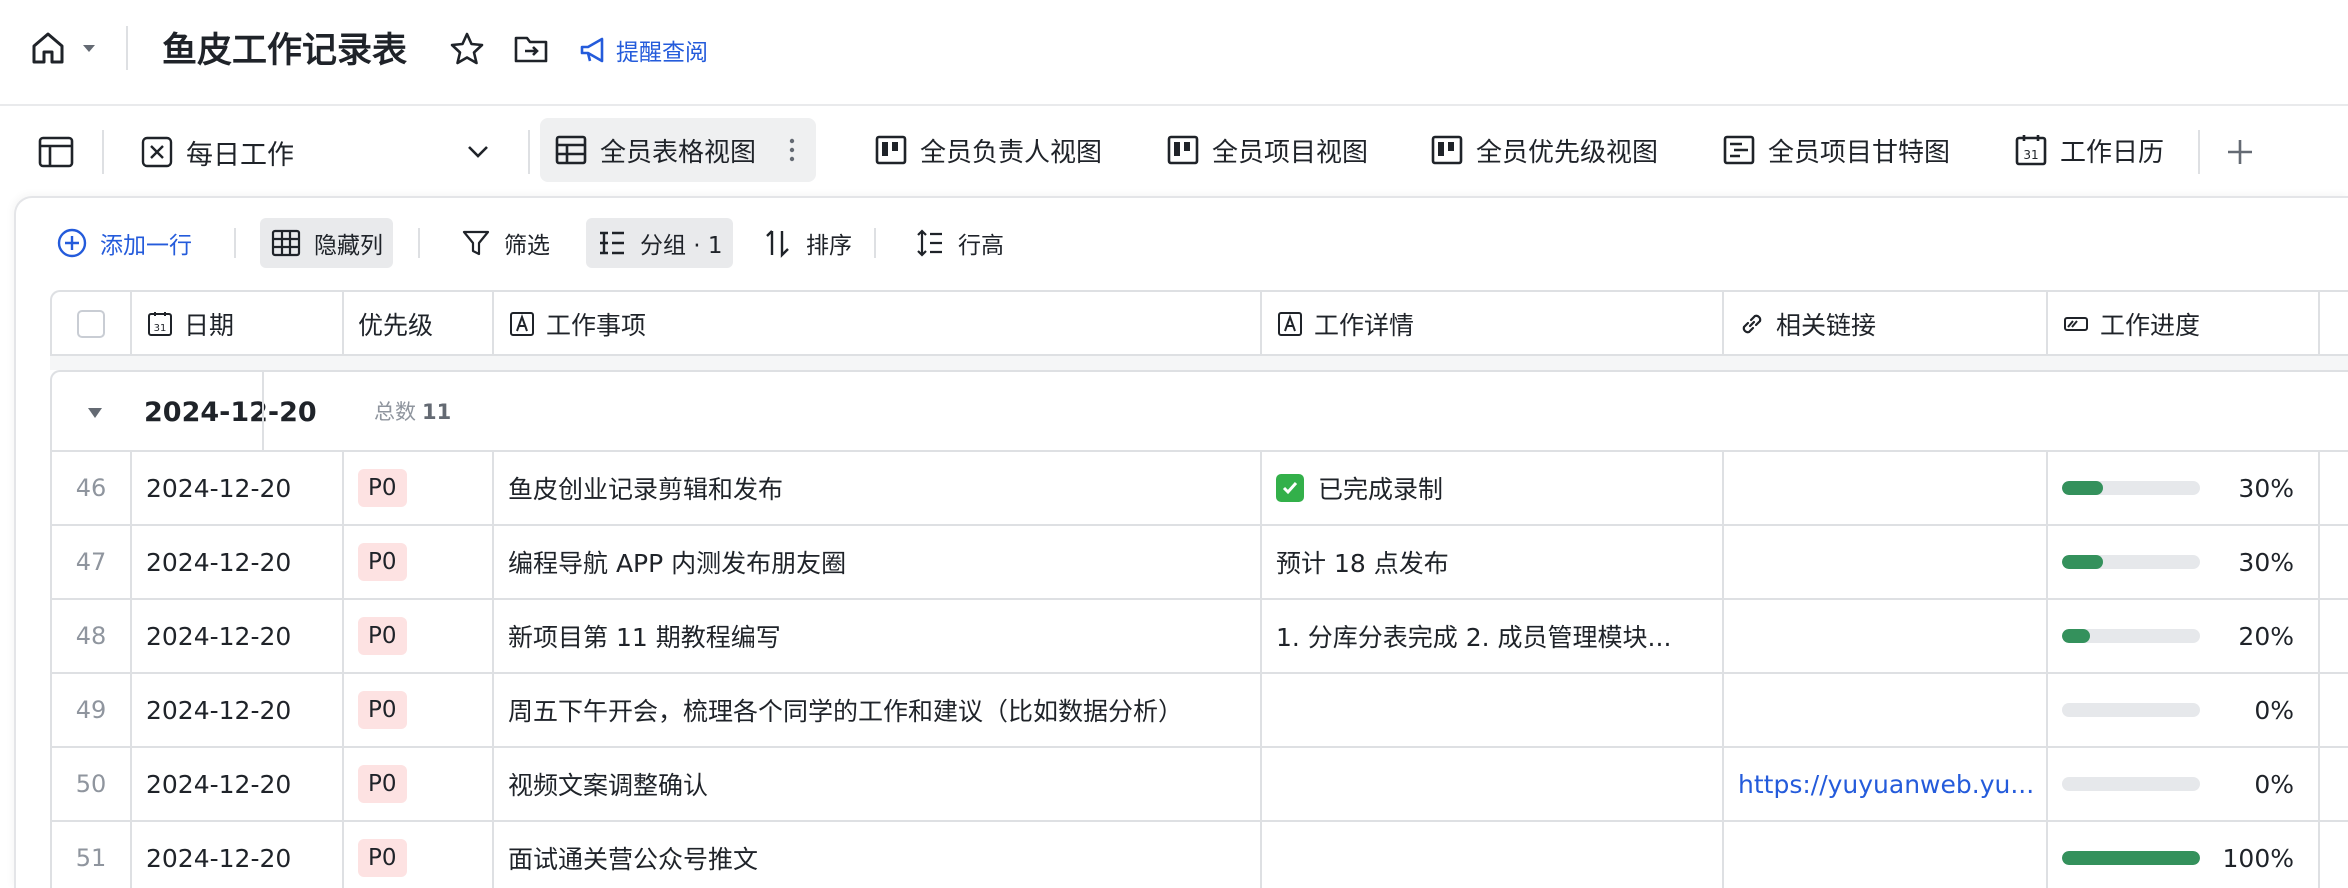 This screenshot has height=888, width=2348. I want to click on more-vertical-icon, so click(792, 150).